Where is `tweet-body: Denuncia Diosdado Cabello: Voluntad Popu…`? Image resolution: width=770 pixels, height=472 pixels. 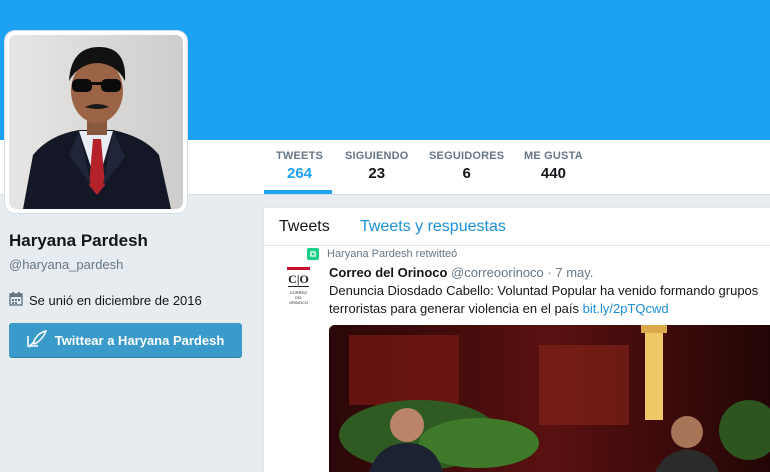
tweet-body: Denuncia Diosdado Cabello: Voluntad Popu… is located at coordinates (544, 299).